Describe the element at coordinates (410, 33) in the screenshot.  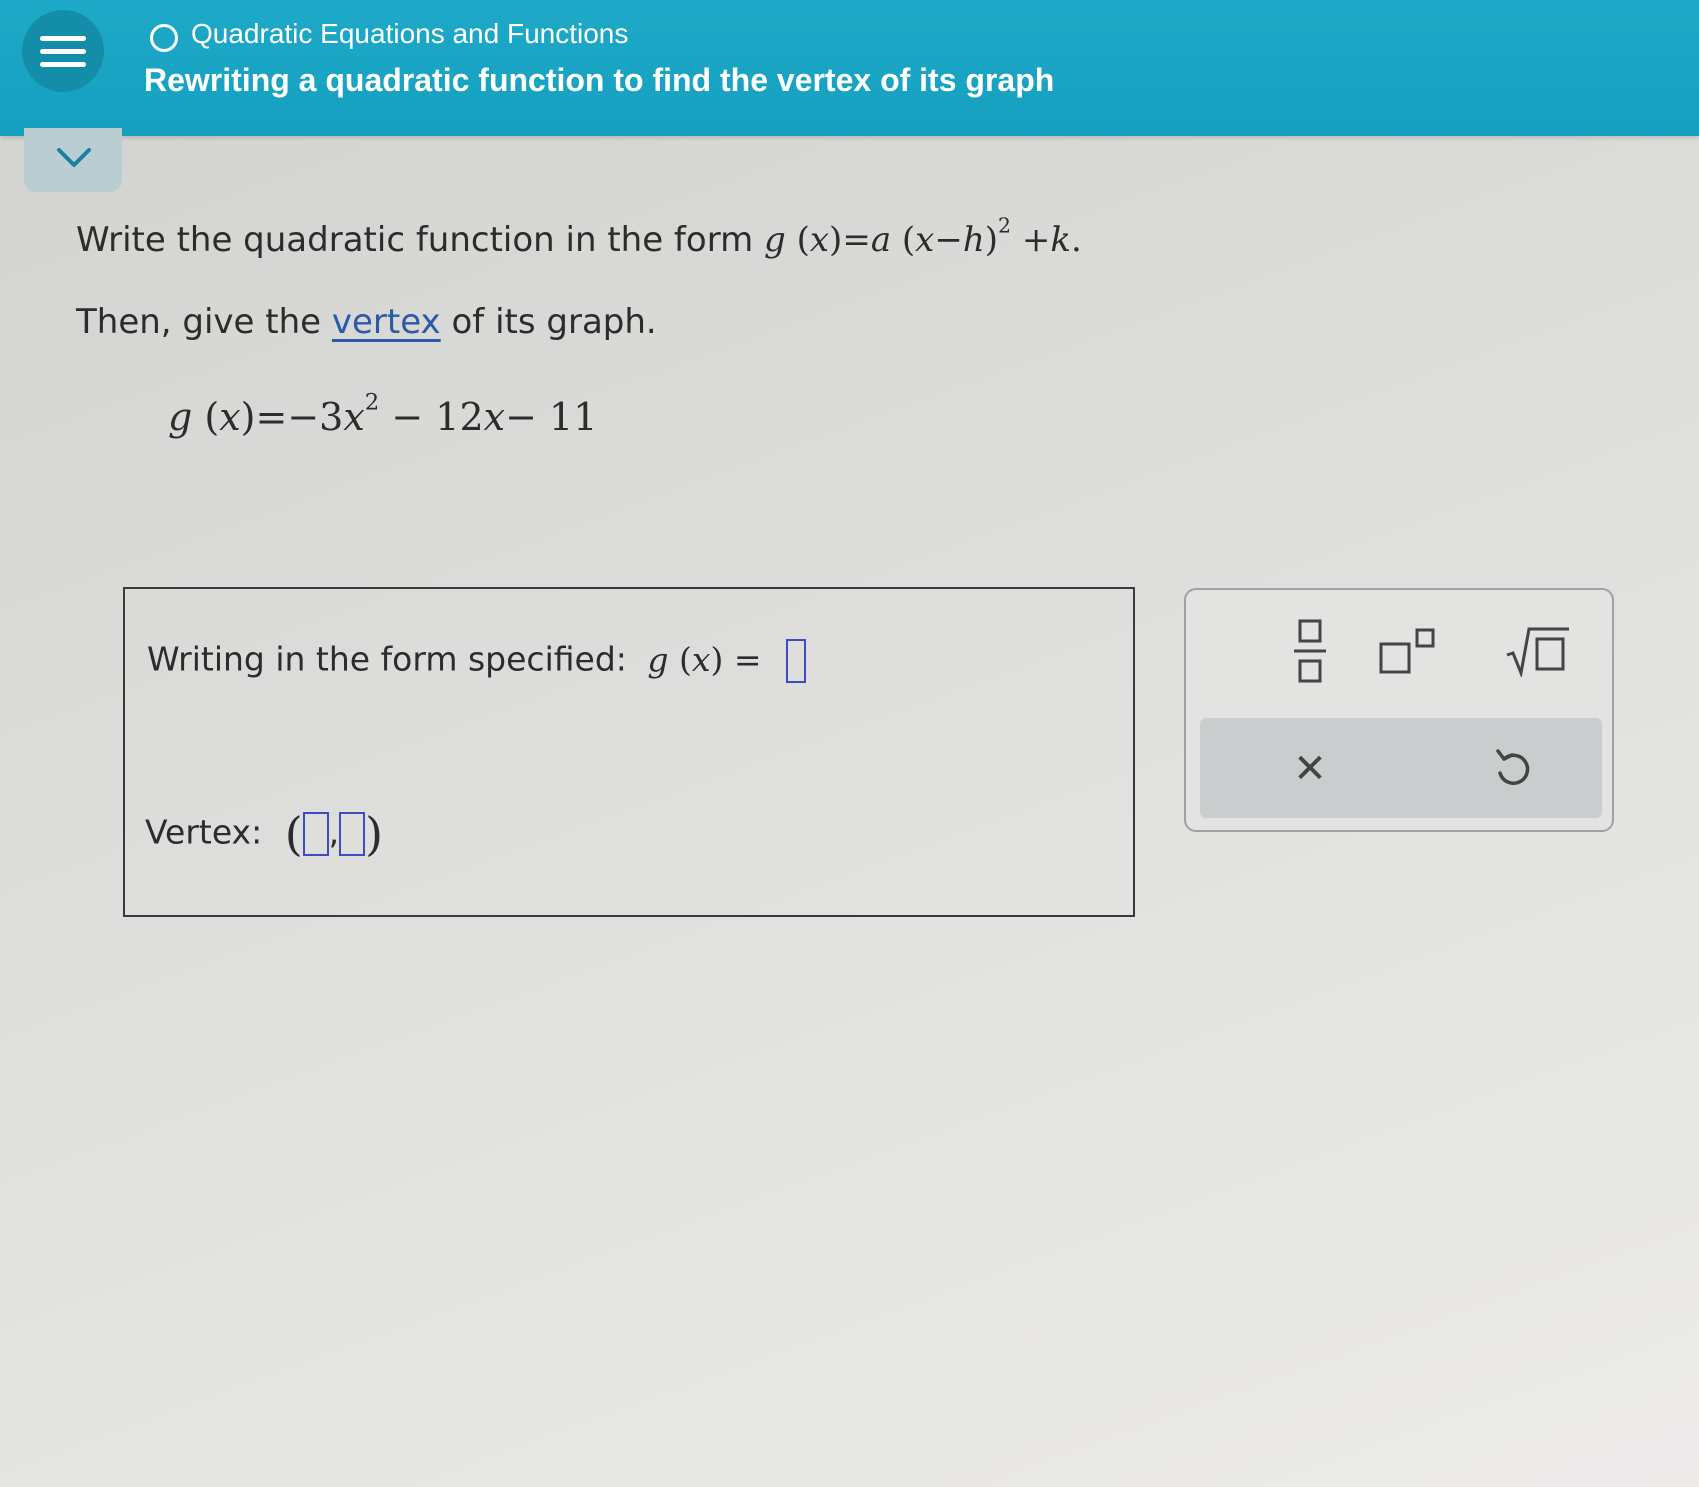
I see `topic-title: Quadratic Equations and Functions` at that location.